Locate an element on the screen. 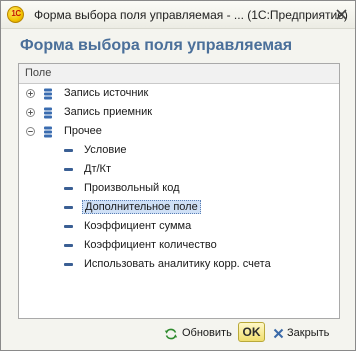  tree-item-row: Условие is located at coordinates (179, 150).